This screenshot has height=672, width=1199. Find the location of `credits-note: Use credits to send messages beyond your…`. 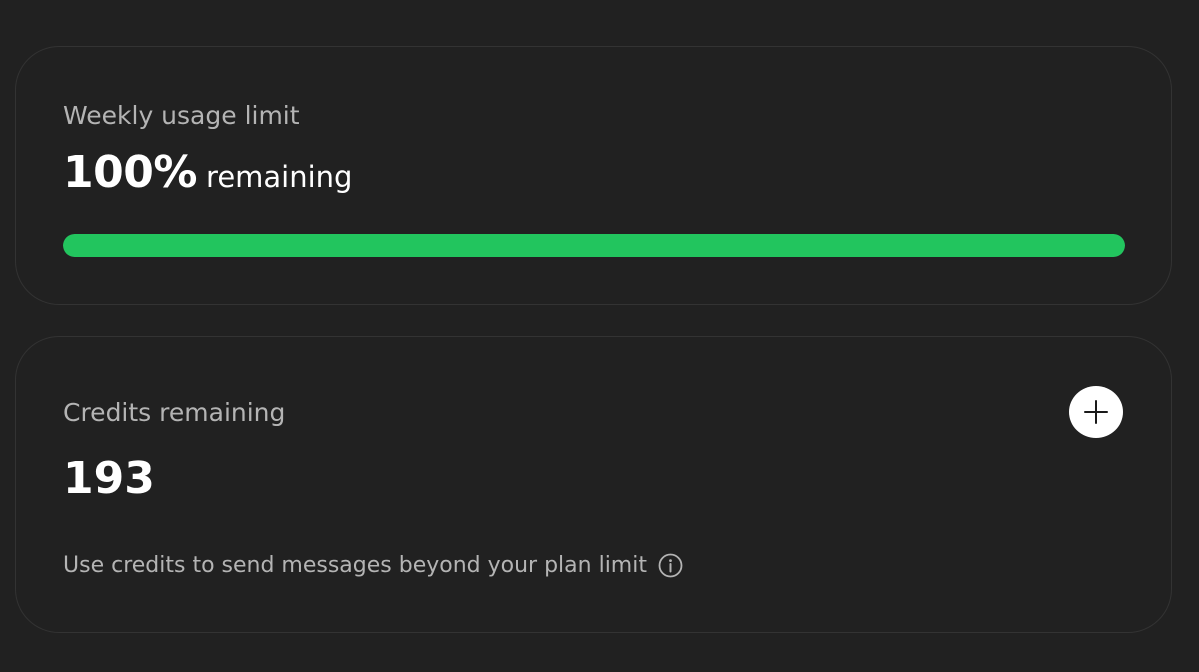

credits-note: Use credits to send messages beyond your… is located at coordinates (355, 565).